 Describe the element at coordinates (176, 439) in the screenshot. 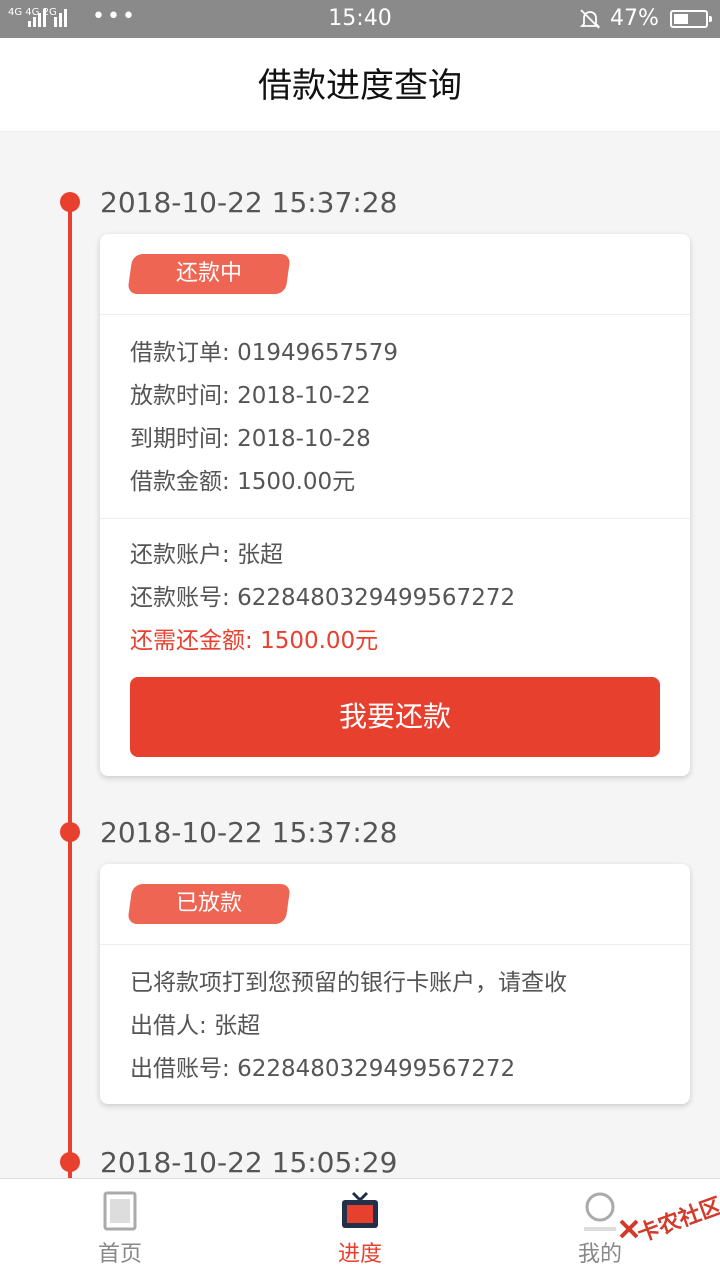

I see `due-label: 到期时间` at that location.